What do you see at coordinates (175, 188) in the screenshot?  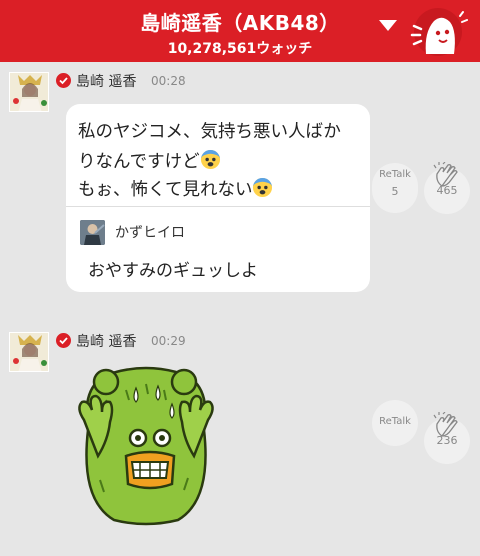 I see `message-line: もぉ、怖くて見れない` at bounding box center [175, 188].